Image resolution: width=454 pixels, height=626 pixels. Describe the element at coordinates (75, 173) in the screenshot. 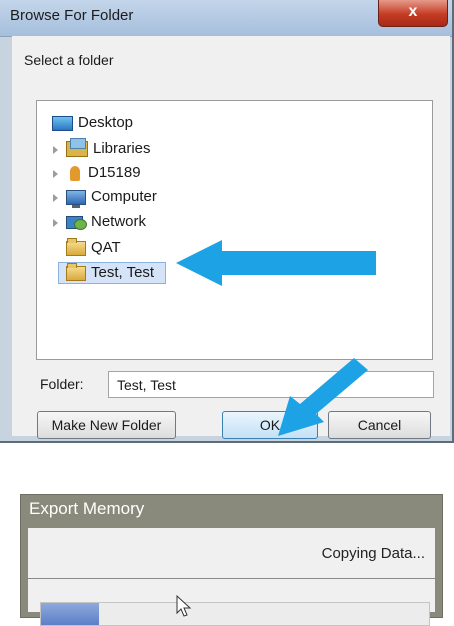

I see `user-folder-icon` at that location.